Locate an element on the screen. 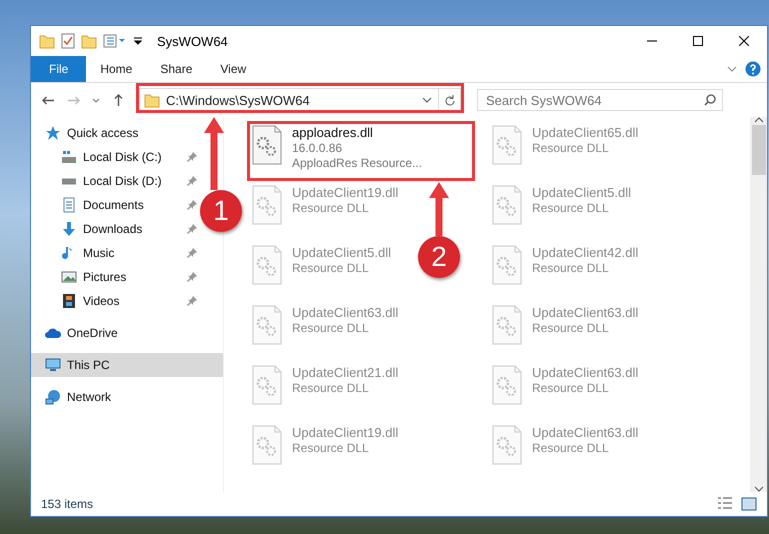 This screenshot has width=769, height=534. details-view-icon is located at coordinates (725, 503).